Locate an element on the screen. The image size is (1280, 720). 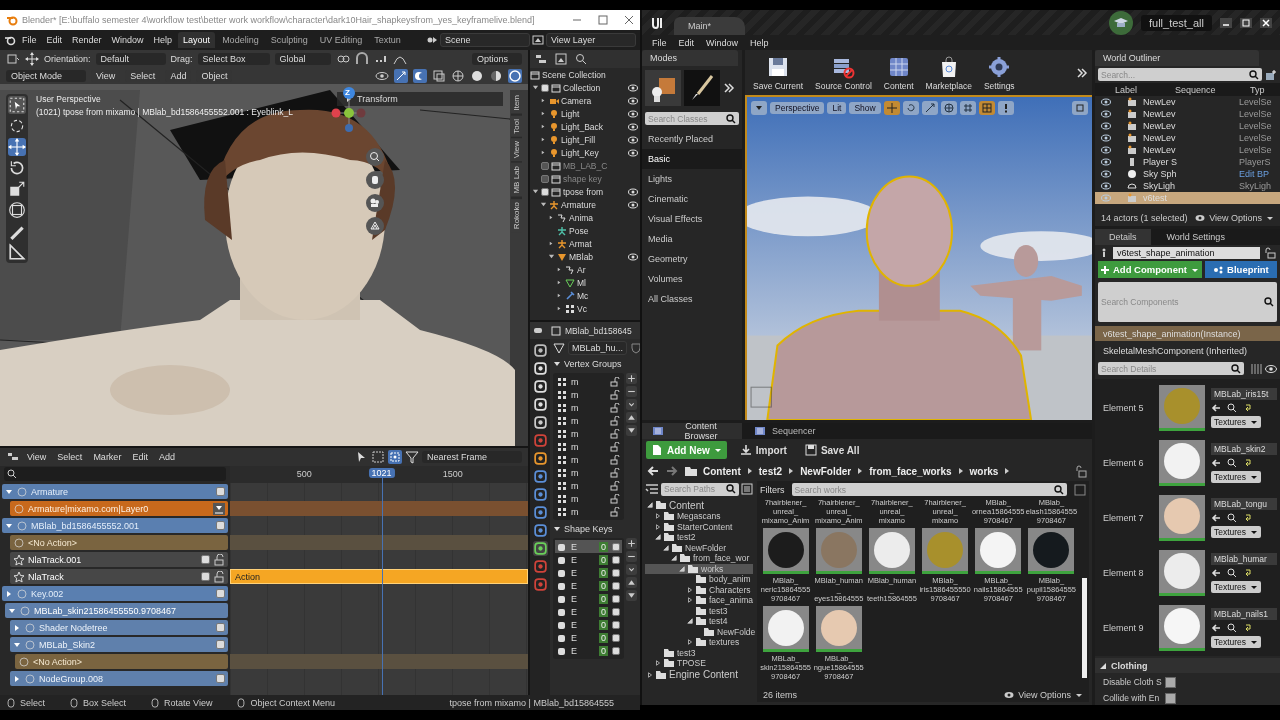
section-header: Clothing is located at coordinates (1187, 665).